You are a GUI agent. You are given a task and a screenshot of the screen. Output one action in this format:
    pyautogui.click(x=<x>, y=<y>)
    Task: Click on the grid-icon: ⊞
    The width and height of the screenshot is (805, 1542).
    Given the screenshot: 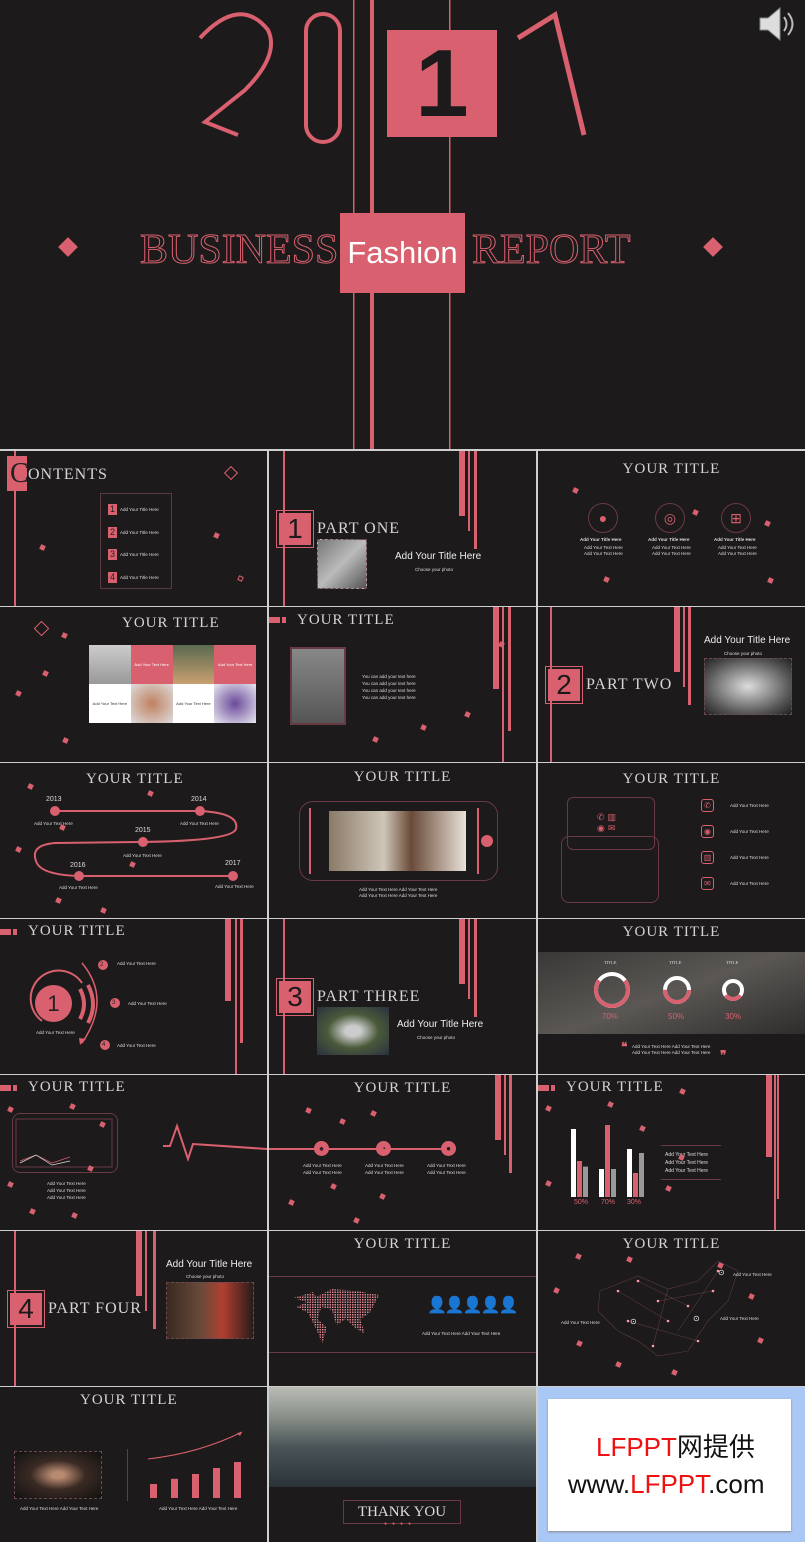 What is the action you would take?
    pyautogui.click(x=736, y=518)
    